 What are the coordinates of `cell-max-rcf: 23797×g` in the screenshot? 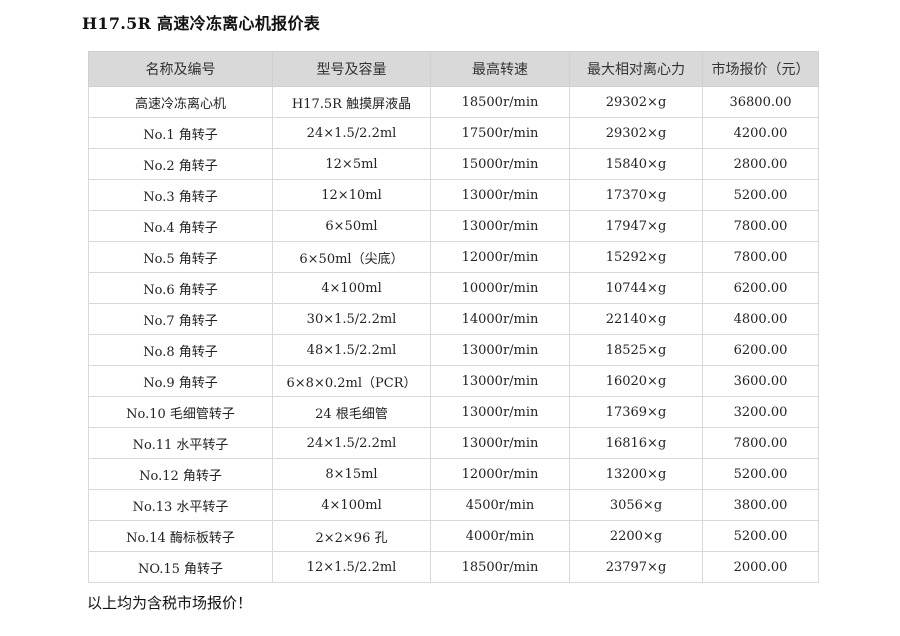 It's located at (636, 567).